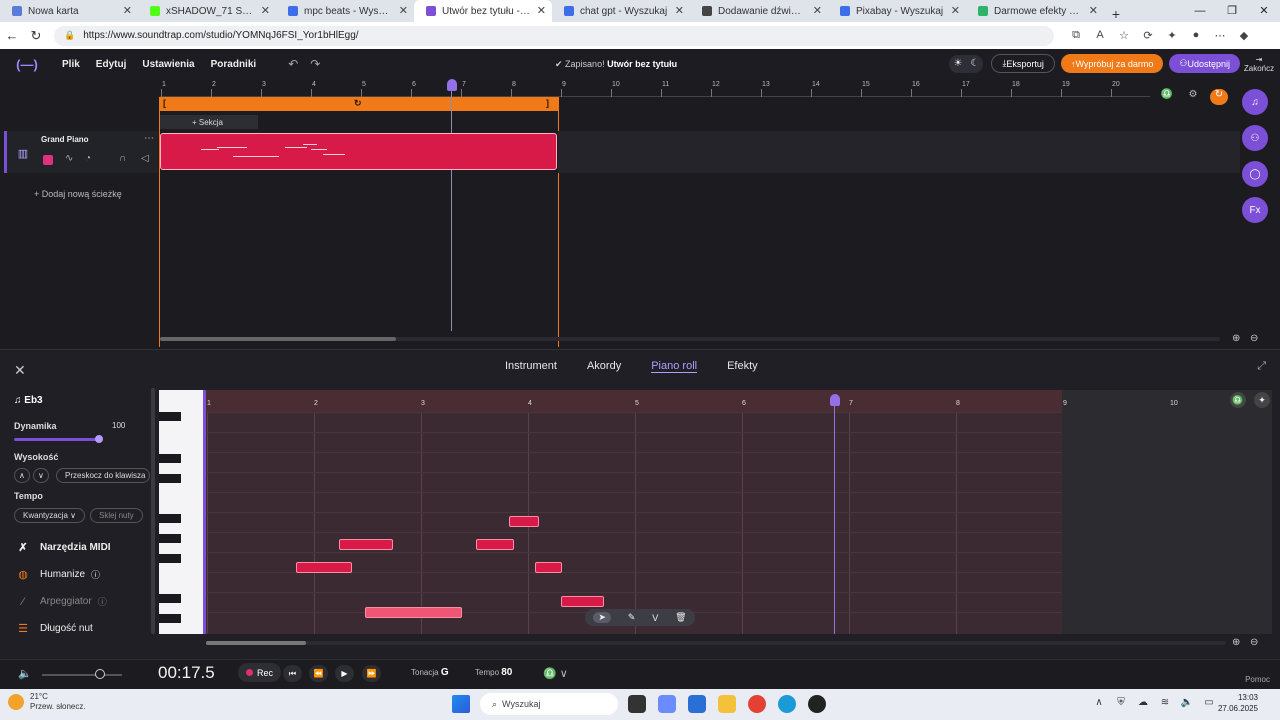 The image size is (1280, 720). I want to click on speaker-icon: 🔈, so click(1187, 702).